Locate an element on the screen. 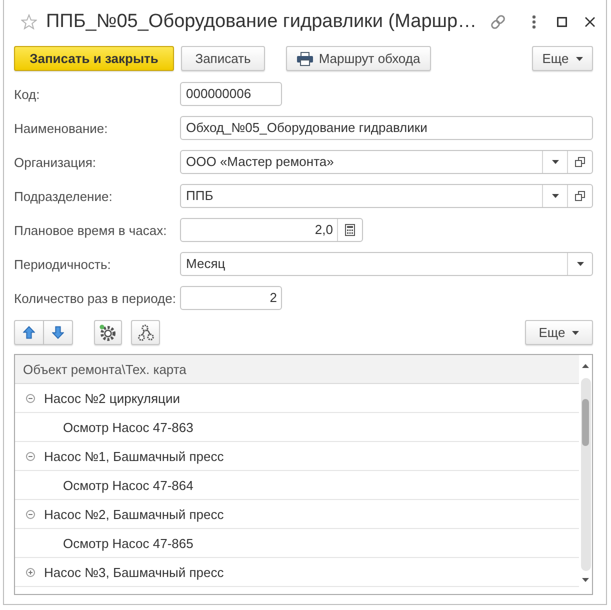 The image size is (611, 610). number-field: 2,0 is located at coordinates (271, 230).